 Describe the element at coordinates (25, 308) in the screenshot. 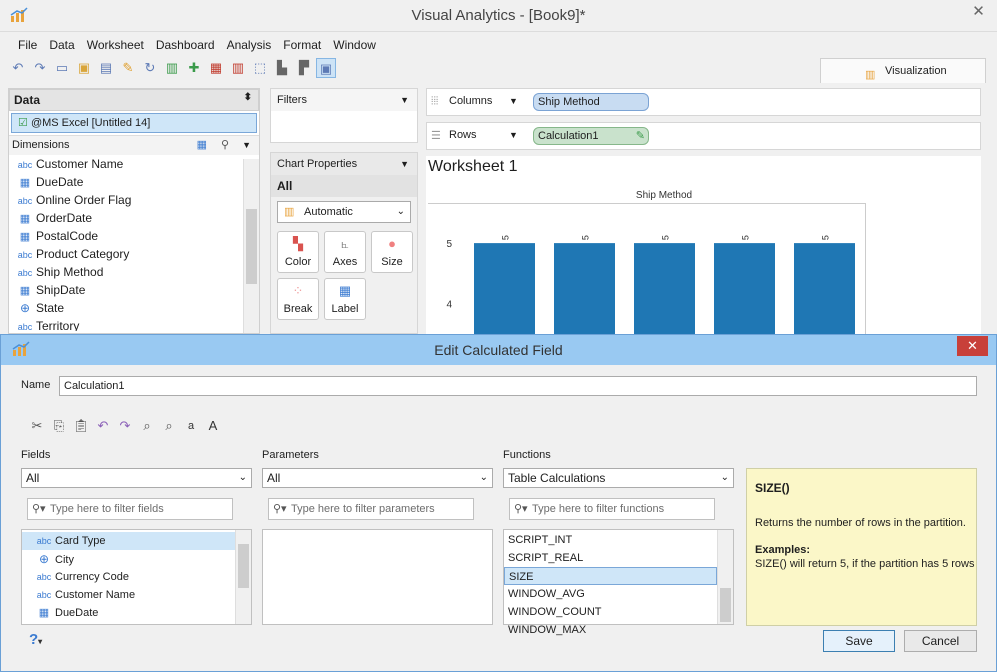

I see `geo-field-icon: ⊕` at that location.